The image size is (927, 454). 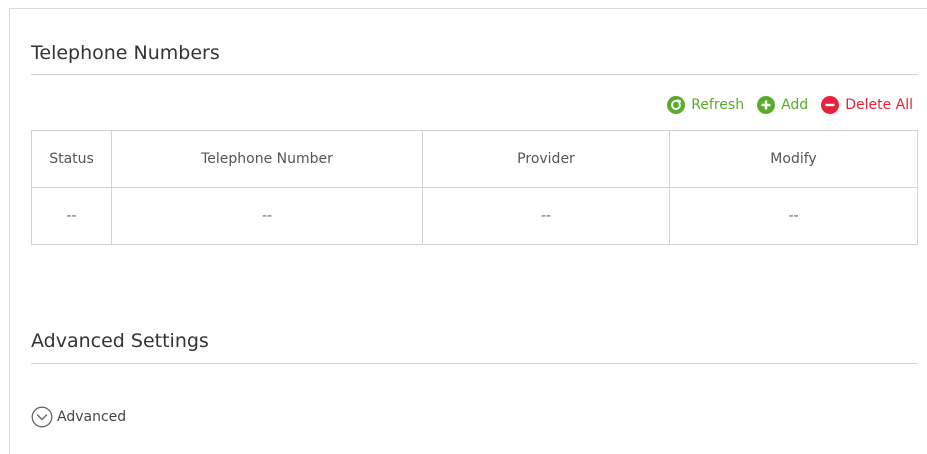 I want to click on telephone-numbers-title: Telephone Numbers, so click(x=125, y=53).